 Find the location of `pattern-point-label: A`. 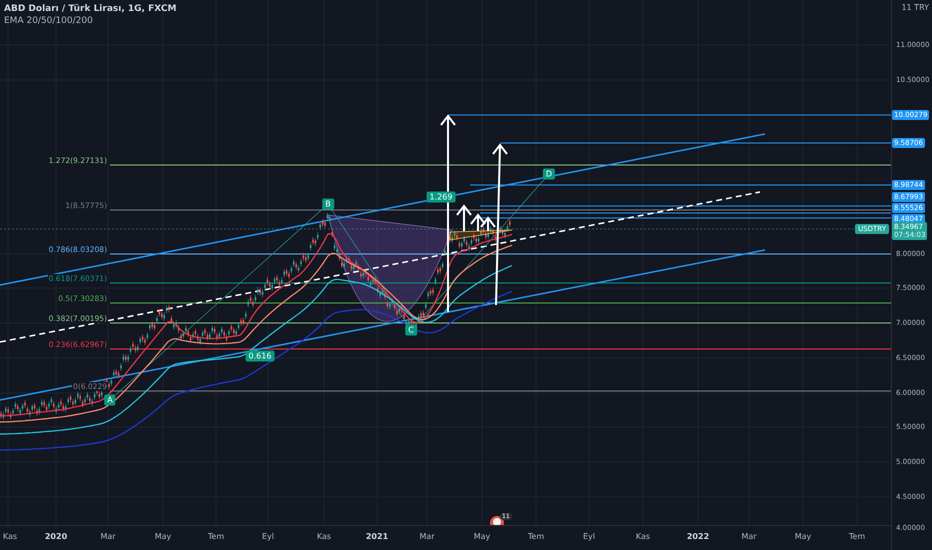

pattern-point-label: A is located at coordinates (110, 400).